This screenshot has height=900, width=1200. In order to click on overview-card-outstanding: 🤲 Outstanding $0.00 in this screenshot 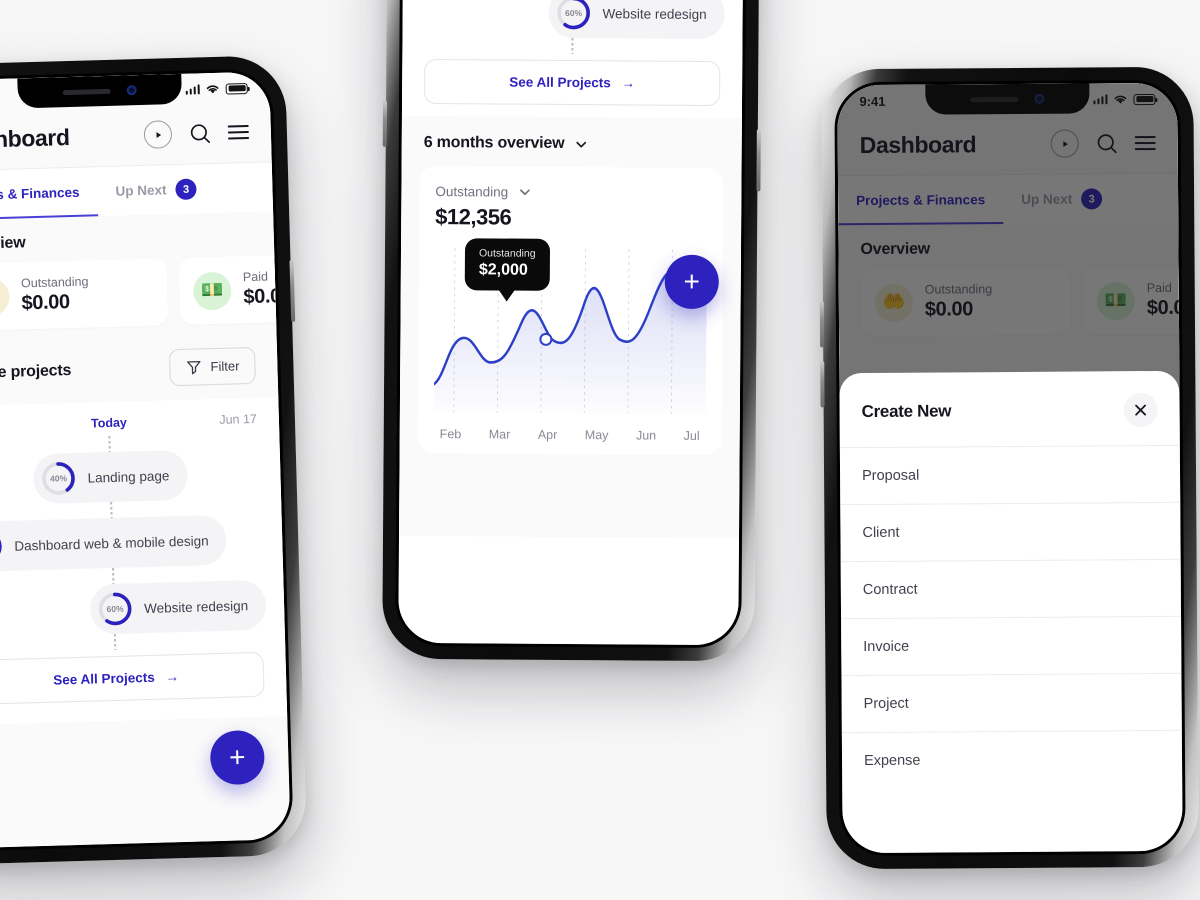, I will do `click(84, 295)`.